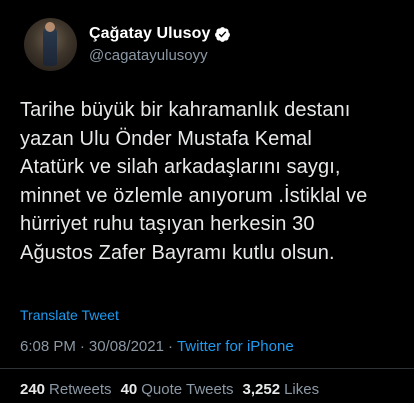 The width and height of the screenshot is (414, 403). Describe the element at coordinates (129, 389) in the screenshot. I see `quote-tweets-count: 40` at that location.